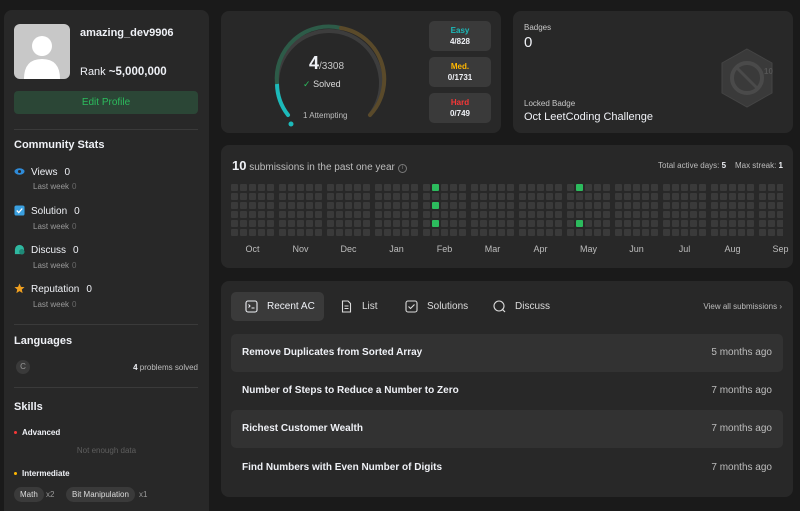  I want to click on submission-title: Remove Duplicates from Sorted Array, so click(332, 352).